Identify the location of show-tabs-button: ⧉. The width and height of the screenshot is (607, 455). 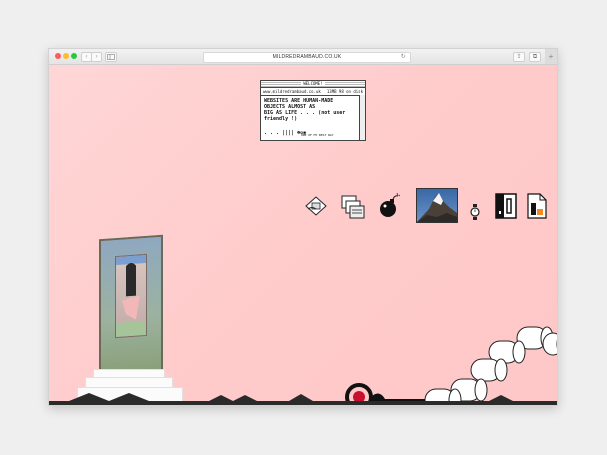
(535, 57).